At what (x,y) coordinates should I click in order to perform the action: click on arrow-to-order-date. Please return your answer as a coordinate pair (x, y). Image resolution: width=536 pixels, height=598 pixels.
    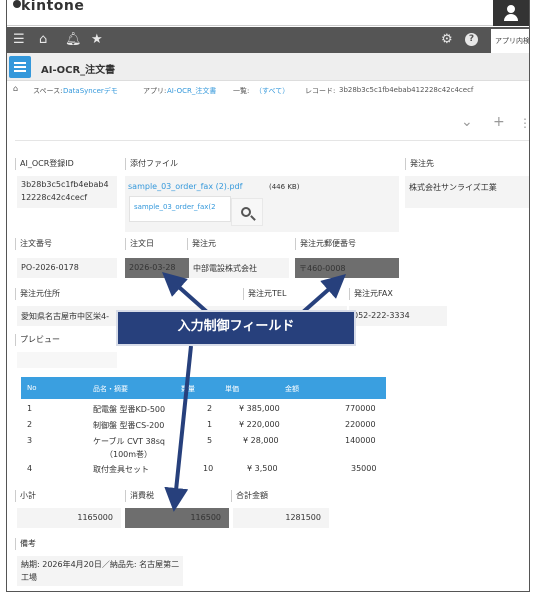
    Looking at the image, I should click on (185, 293).